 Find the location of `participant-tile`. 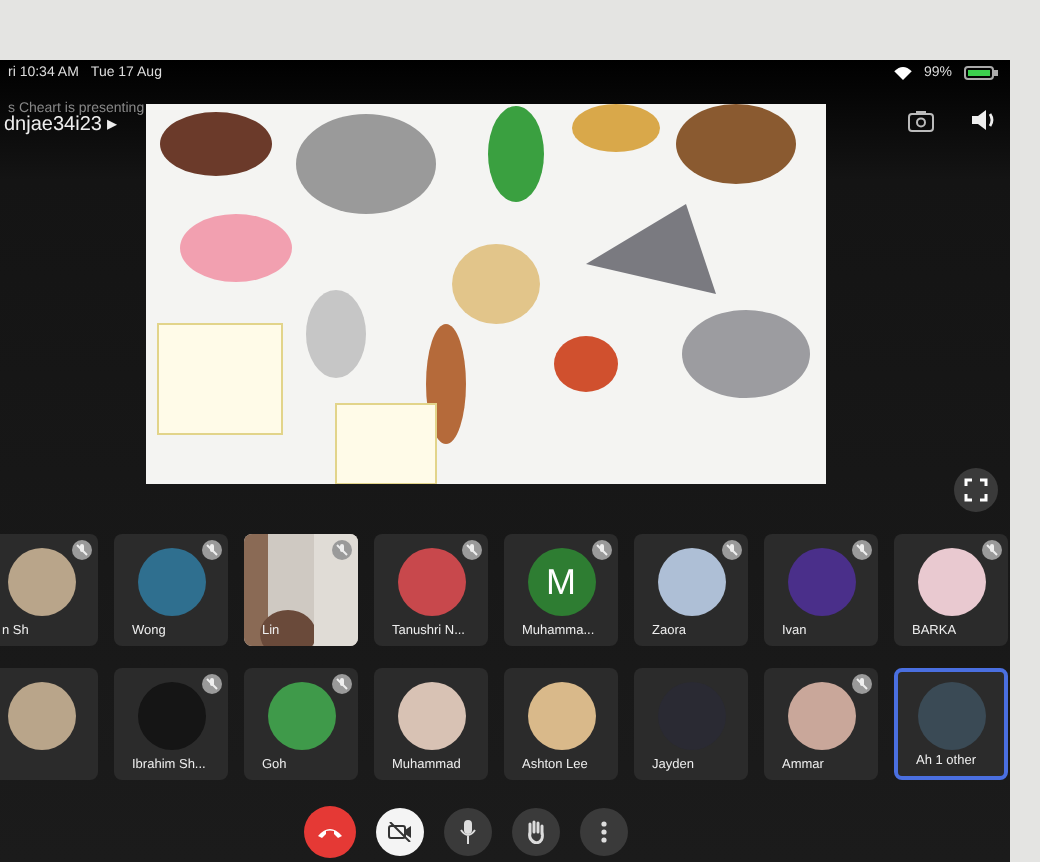

participant-tile is located at coordinates (49, 724).